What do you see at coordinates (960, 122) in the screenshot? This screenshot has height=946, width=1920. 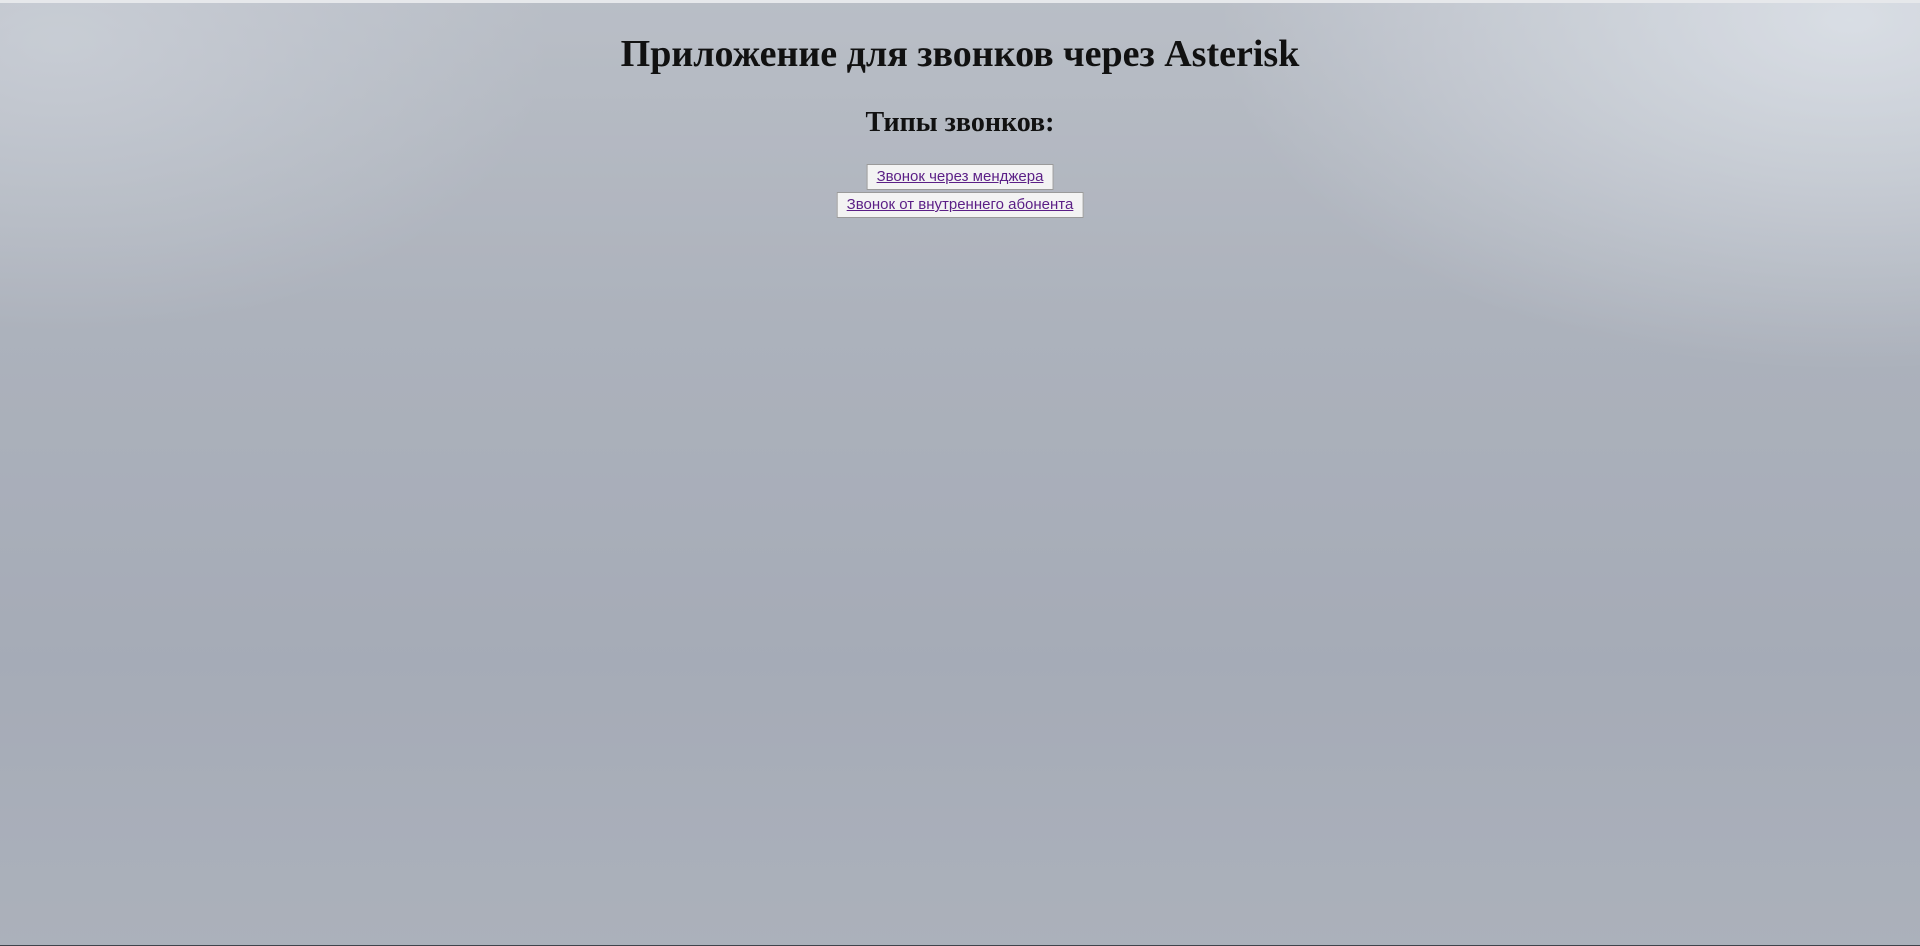 I see `call-types-heading: Типы звонков:` at bounding box center [960, 122].